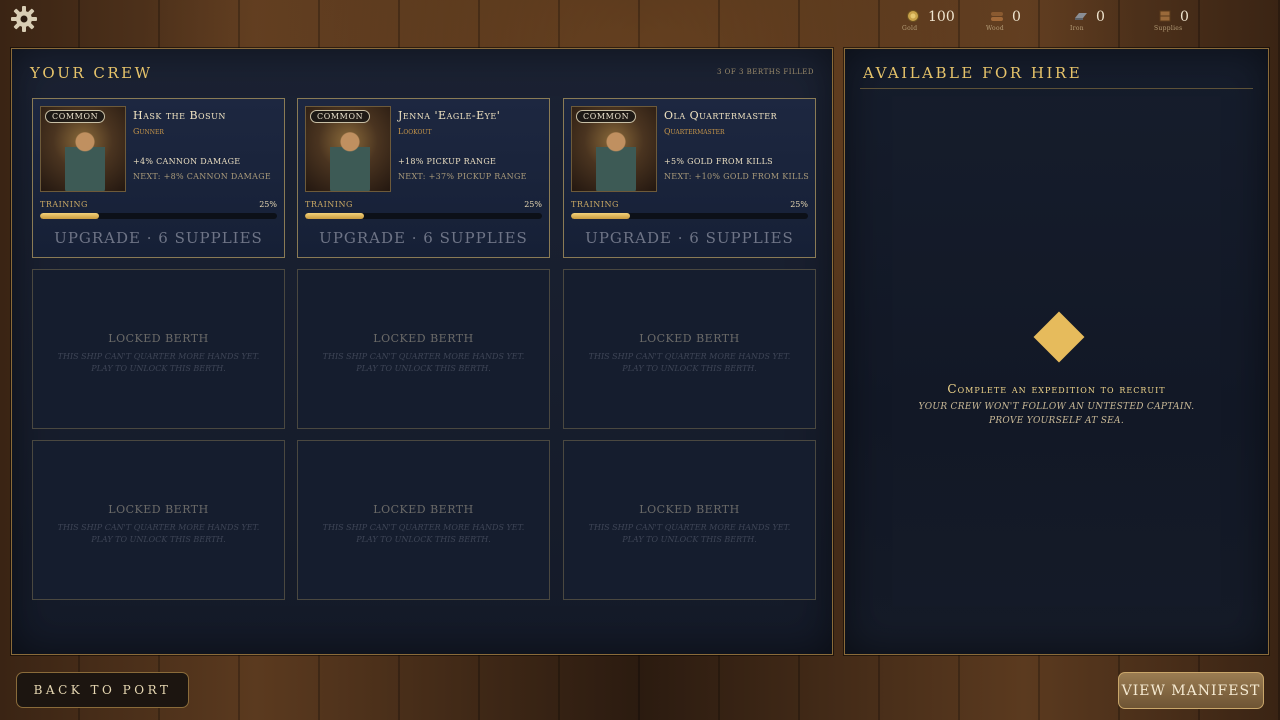 Image resolution: width=1280 pixels, height=720 pixels. What do you see at coordinates (718, 161) in the screenshot?
I see `crew-bonus: +5% GOLD FROM KILLS` at bounding box center [718, 161].